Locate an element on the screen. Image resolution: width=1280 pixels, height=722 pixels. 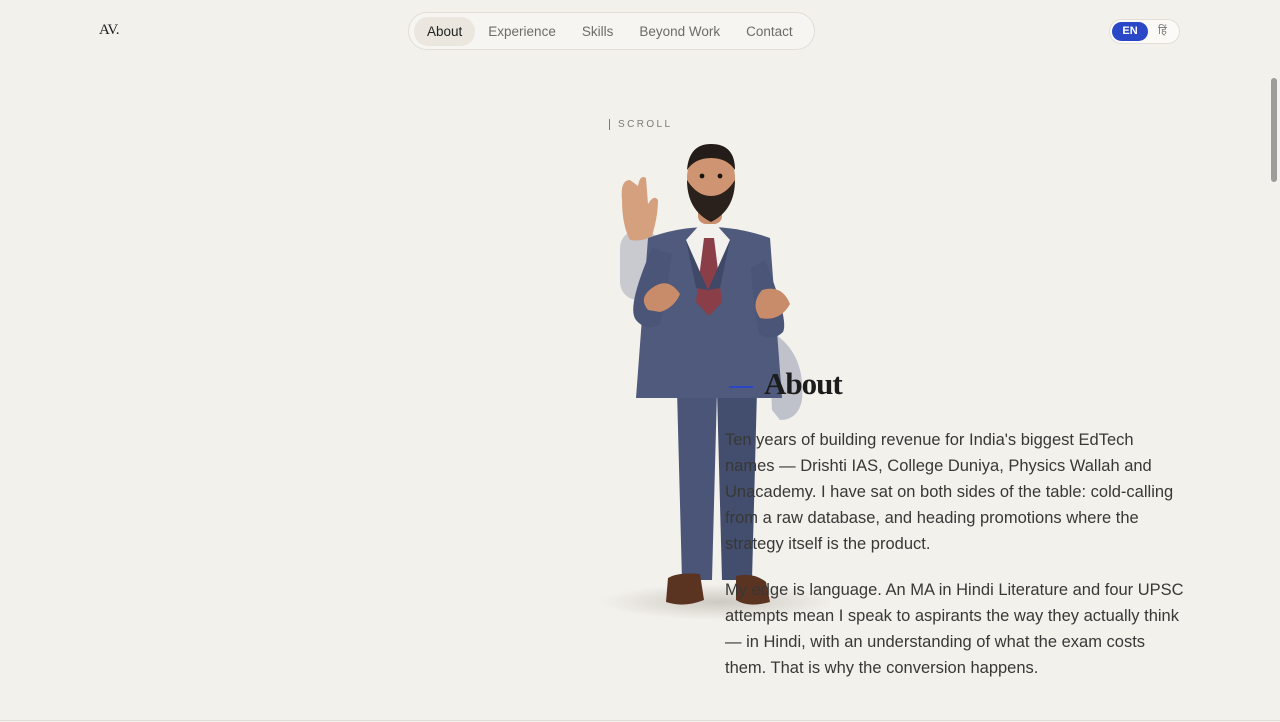
page-scrollbar is located at coordinates (1274, 130).